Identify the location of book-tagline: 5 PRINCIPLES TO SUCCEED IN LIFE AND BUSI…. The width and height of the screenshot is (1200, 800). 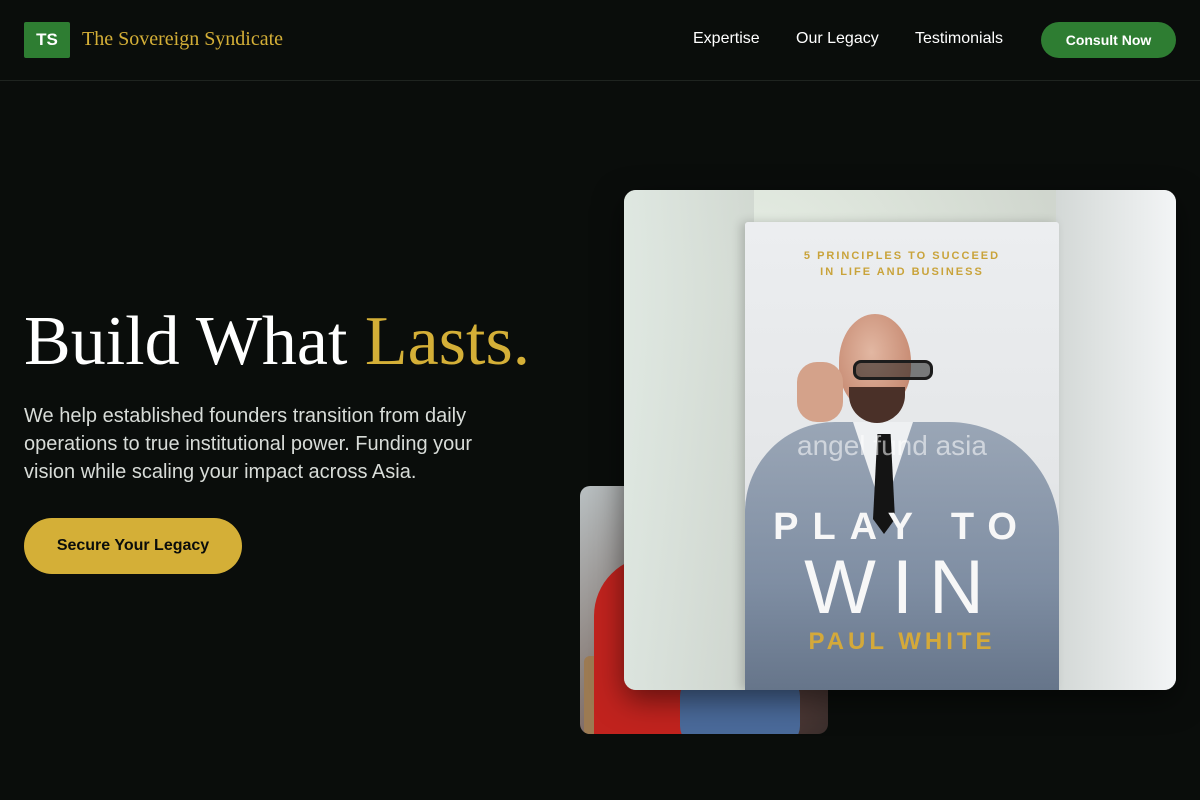
(902, 264).